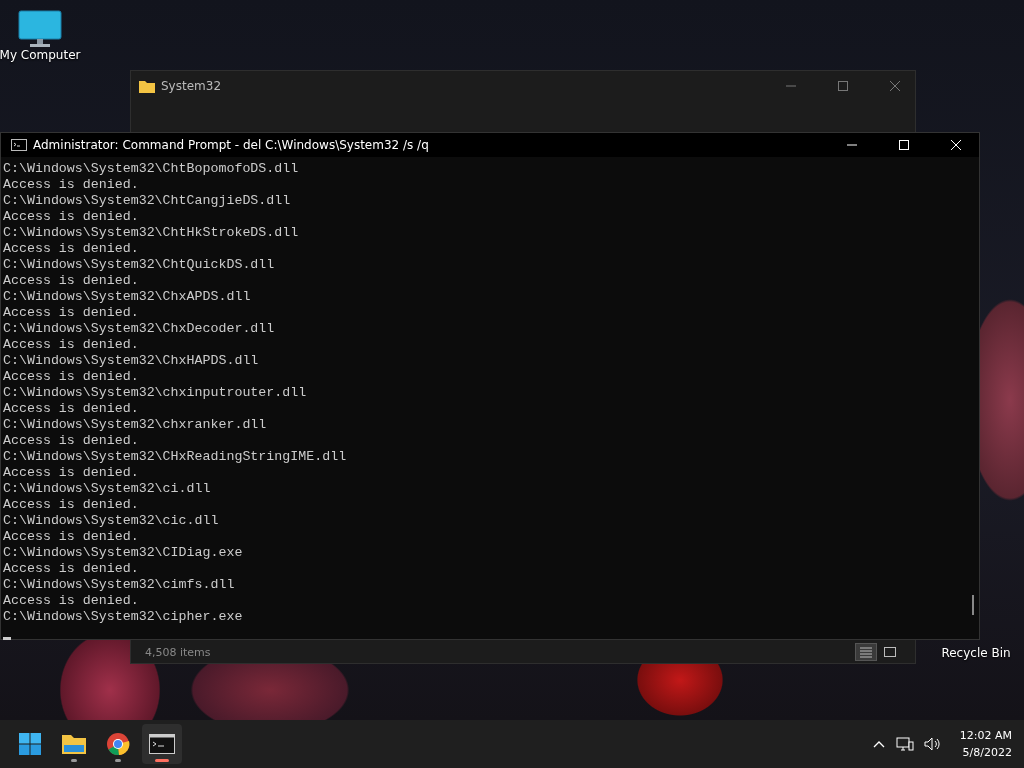  Describe the element at coordinates (191, 86) in the screenshot. I see `window-title: System32` at that location.